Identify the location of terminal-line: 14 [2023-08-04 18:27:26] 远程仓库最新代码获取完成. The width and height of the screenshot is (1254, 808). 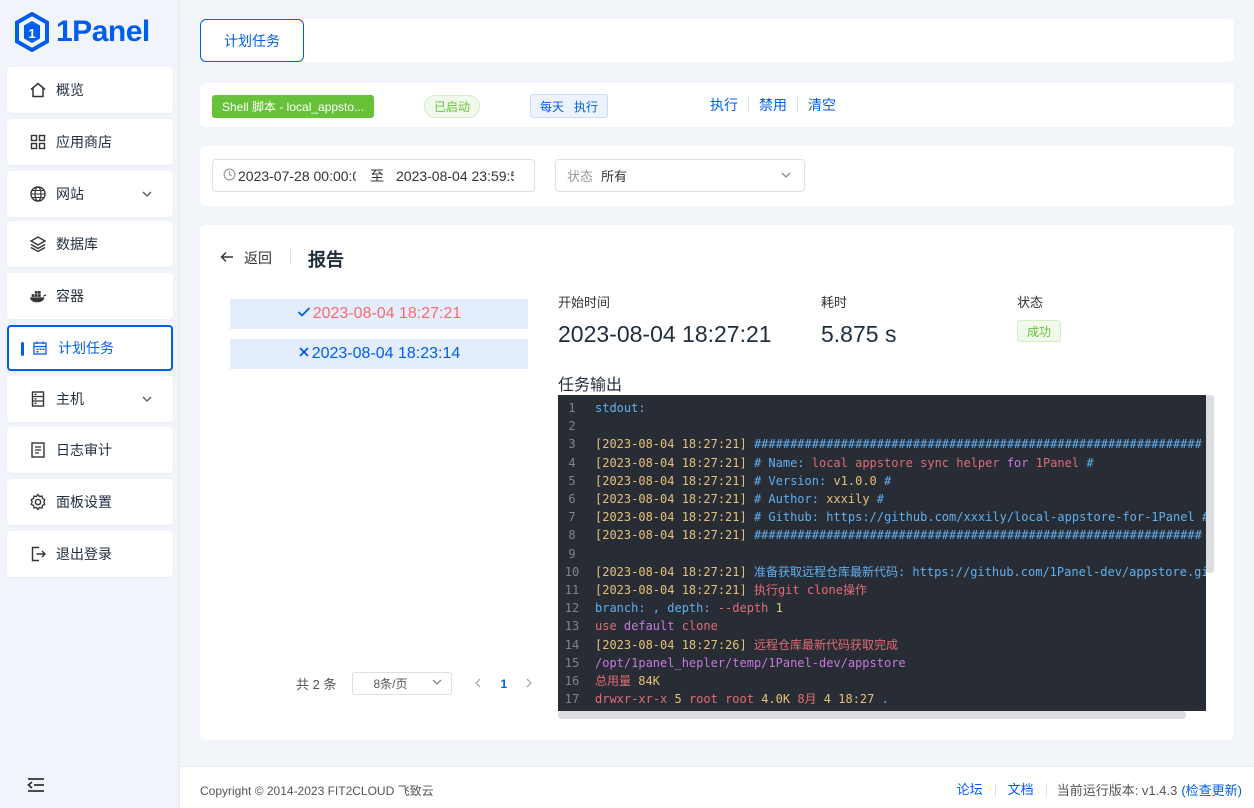
(728, 645).